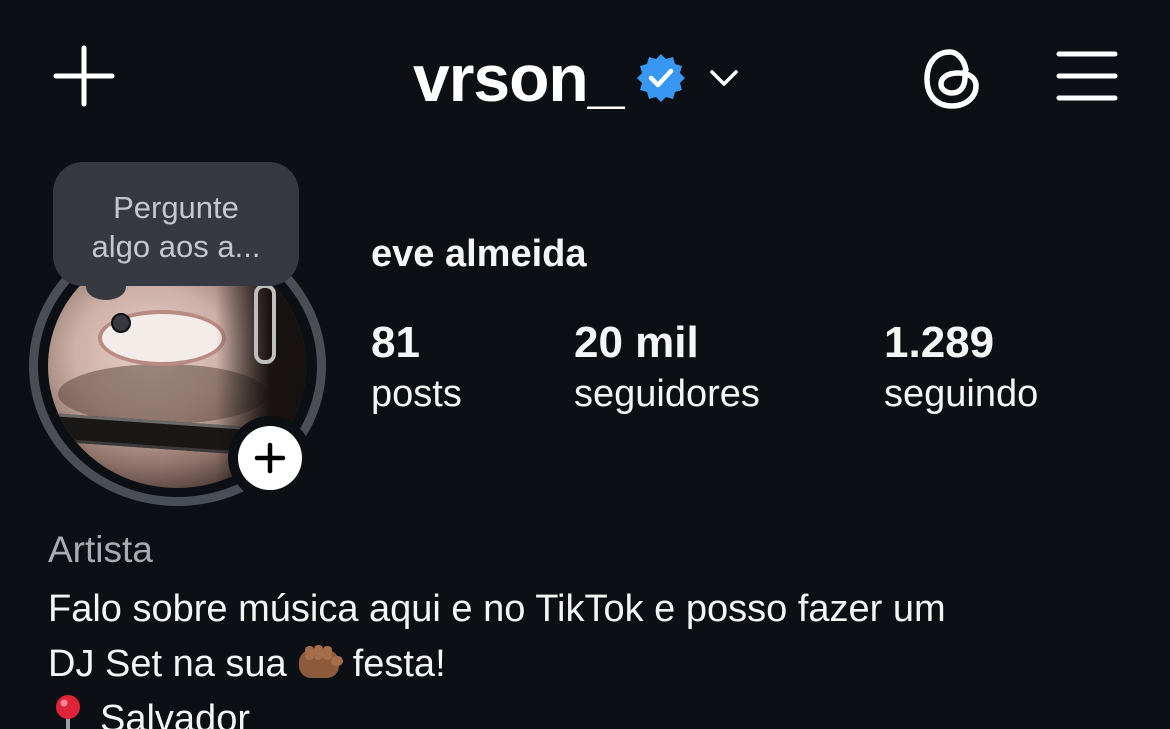 The height and width of the screenshot is (729, 1170). I want to click on add-story-button, so click(270, 458).